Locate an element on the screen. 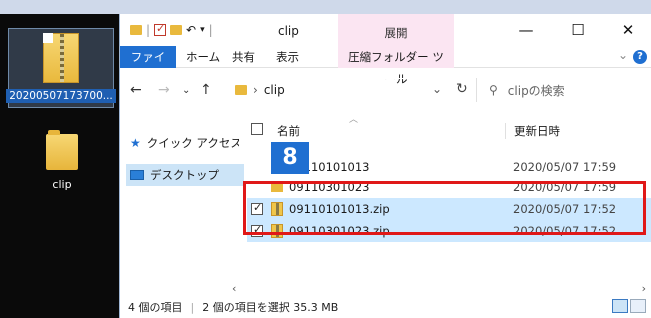  search-input: ⚲ clipの検索 is located at coordinates (563, 90).